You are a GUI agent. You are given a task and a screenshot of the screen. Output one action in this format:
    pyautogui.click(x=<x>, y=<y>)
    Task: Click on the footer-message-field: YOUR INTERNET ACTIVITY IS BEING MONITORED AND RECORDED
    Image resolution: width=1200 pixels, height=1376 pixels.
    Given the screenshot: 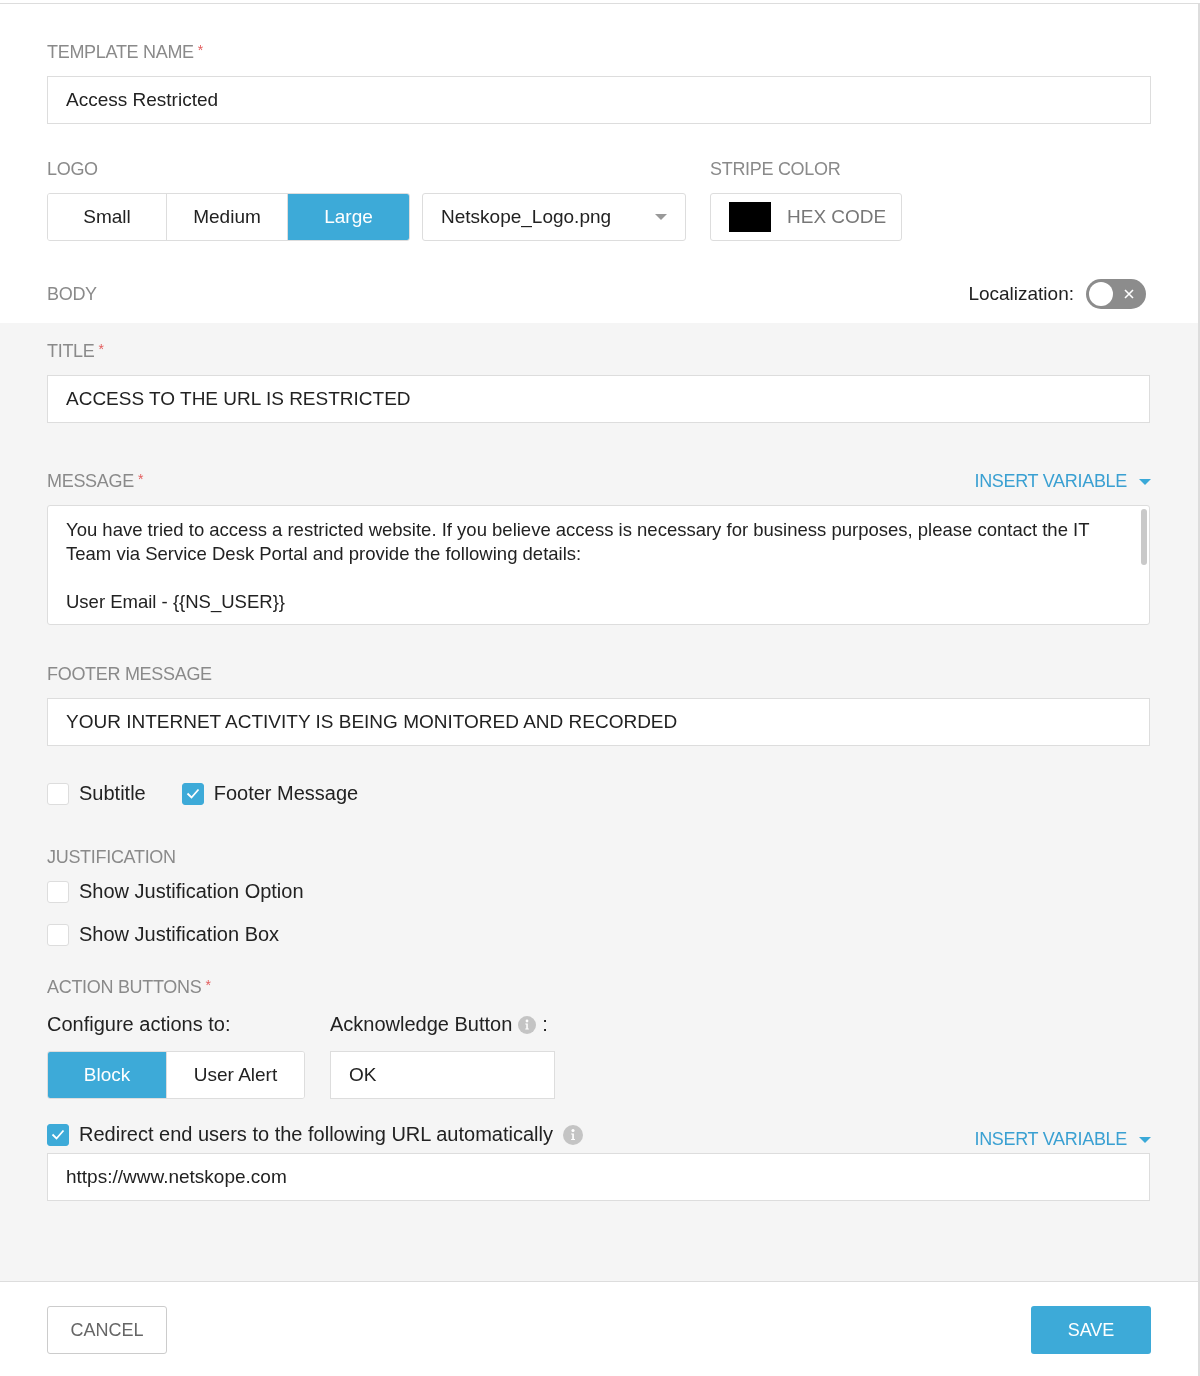 What is the action you would take?
    pyautogui.click(x=598, y=722)
    